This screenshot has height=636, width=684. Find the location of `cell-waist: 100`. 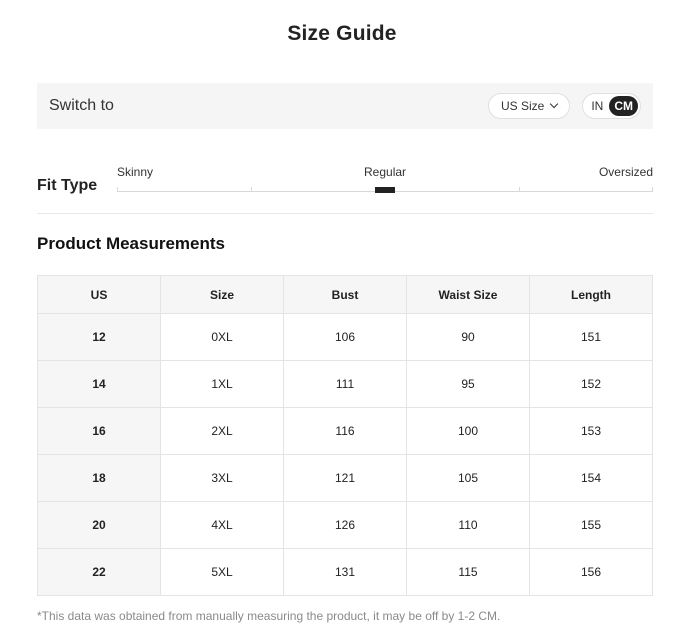

cell-waist: 100 is located at coordinates (468, 431).